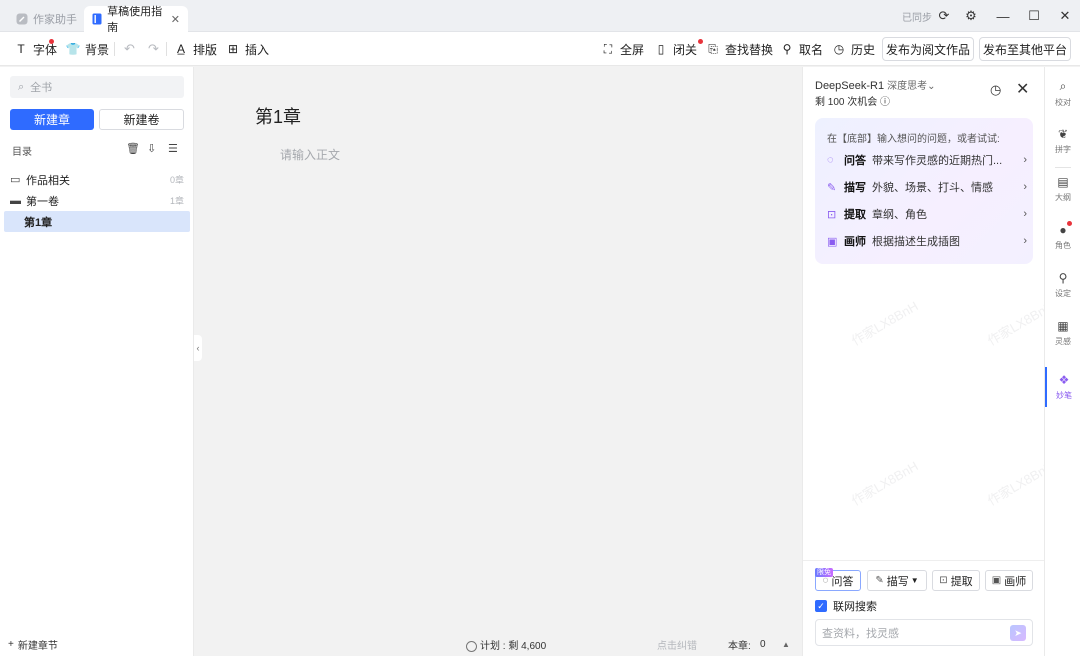 Image resolution: width=1080 pixels, height=656 pixels. What do you see at coordinates (1034, 16) in the screenshot?
I see `maximize-icon: ☐` at bounding box center [1034, 16].